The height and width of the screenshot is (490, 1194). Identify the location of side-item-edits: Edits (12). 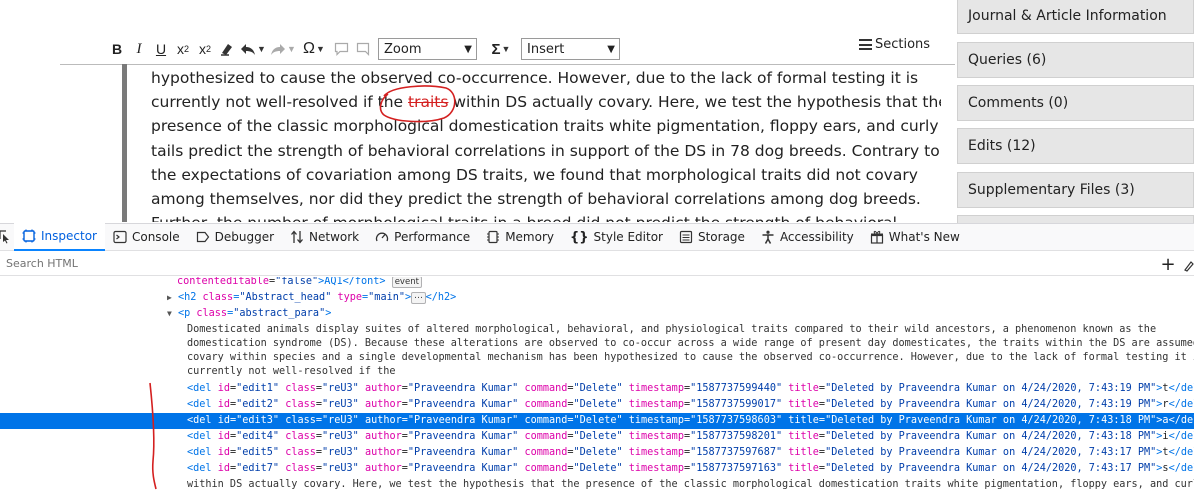
(1075, 146).